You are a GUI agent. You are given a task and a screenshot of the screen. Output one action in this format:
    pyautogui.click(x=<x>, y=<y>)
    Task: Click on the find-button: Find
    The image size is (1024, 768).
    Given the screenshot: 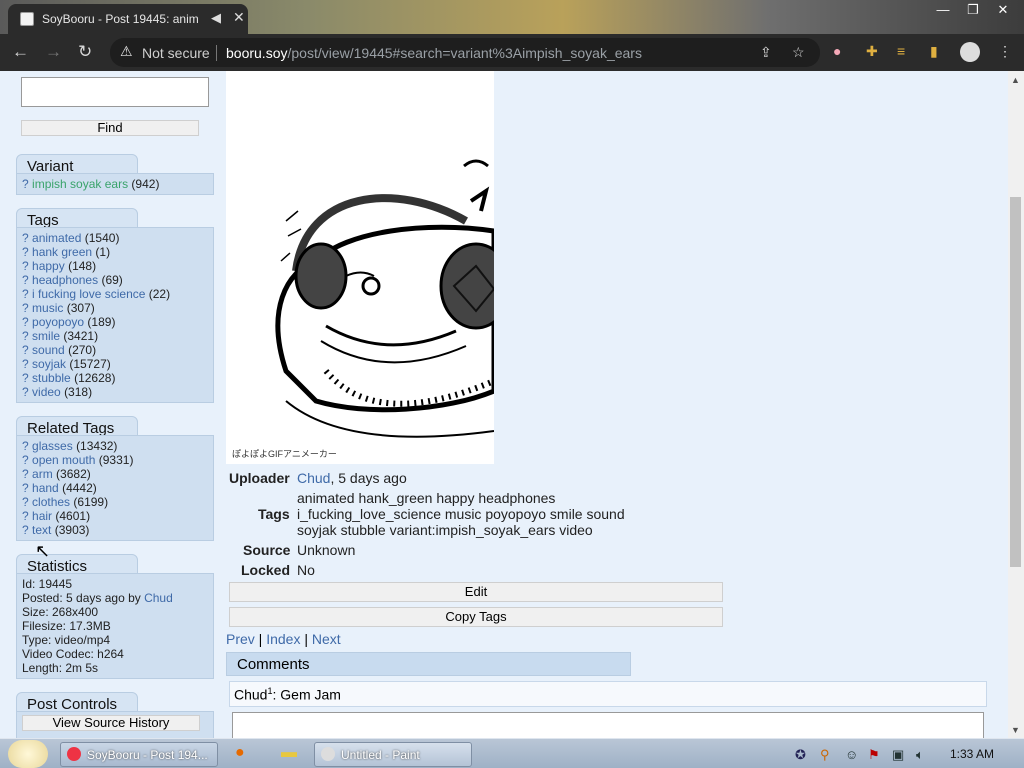 What is the action you would take?
    pyautogui.click(x=110, y=128)
    